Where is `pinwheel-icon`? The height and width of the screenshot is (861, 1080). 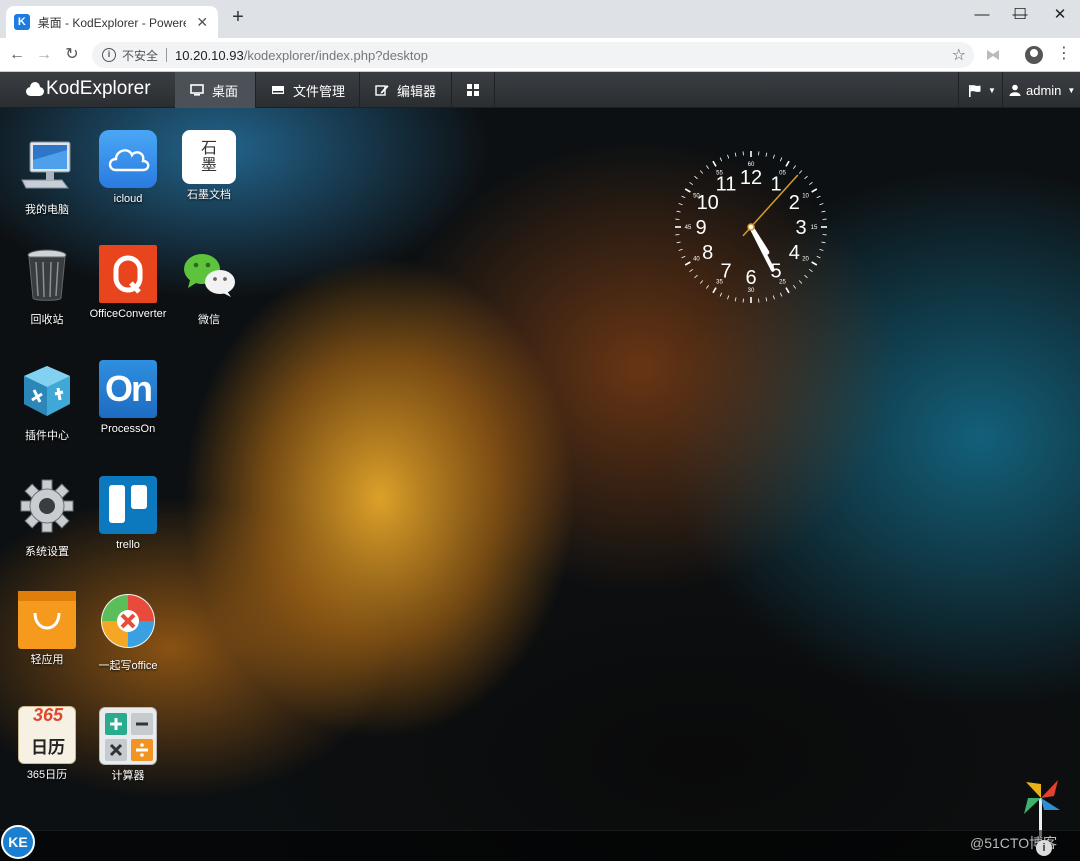 pinwheel-icon is located at coordinates (1041, 807).